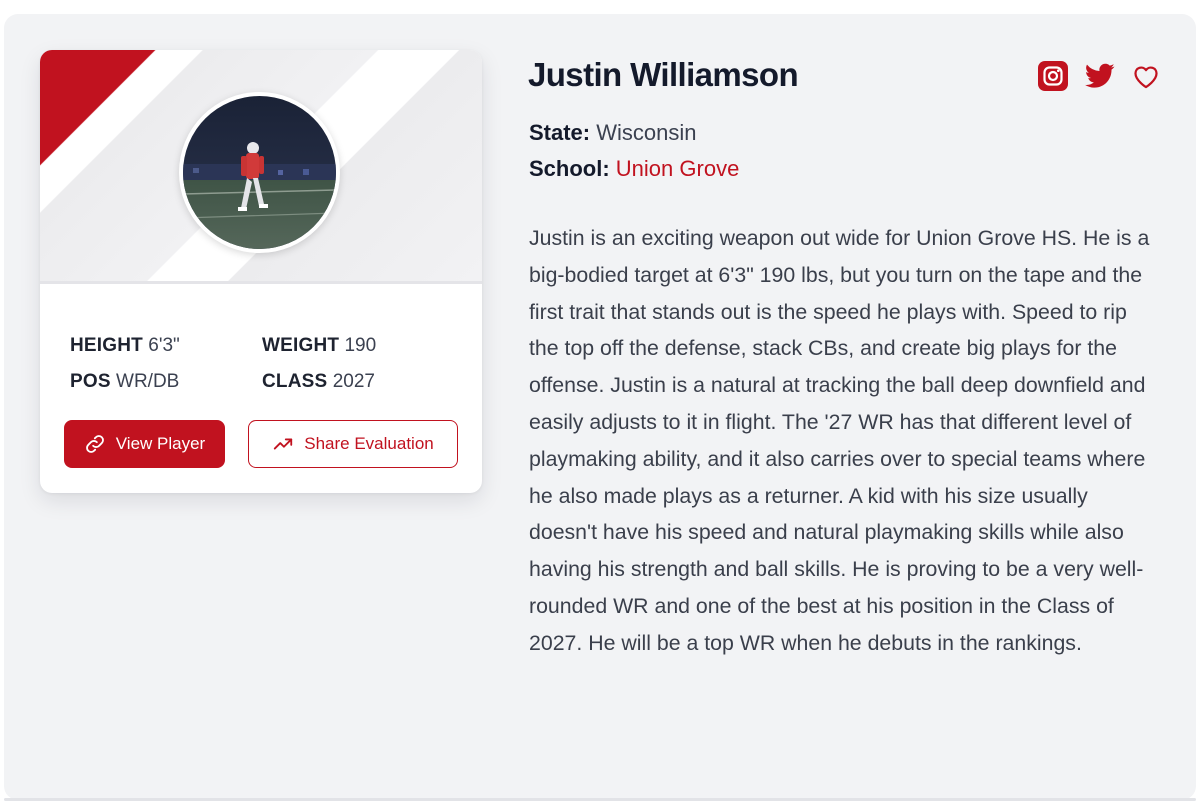 The height and width of the screenshot is (812, 1200). Describe the element at coordinates (148, 381) in the screenshot. I see `stat-value: WR/DB` at that location.